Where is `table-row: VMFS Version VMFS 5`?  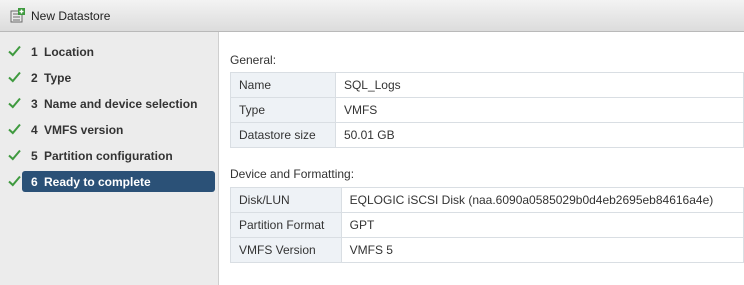 table-row: VMFS Version VMFS 5 is located at coordinates (487, 250).